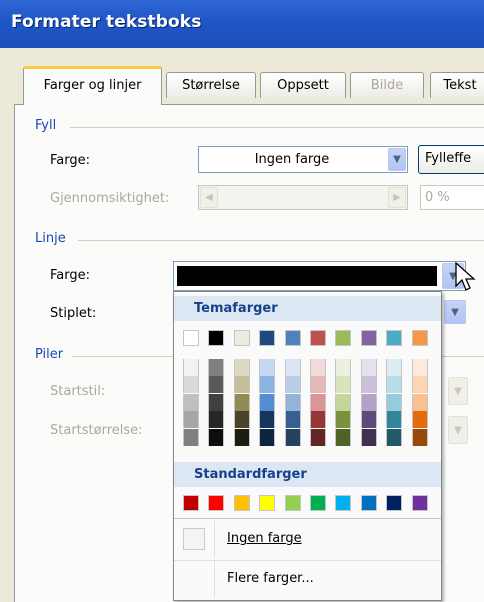 The height and width of the screenshot is (602, 484). What do you see at coordinates (303, 159) in the screenshot?
I see `fill-color-combo: Ingen farge ▼` at bounding box center [303, 159].